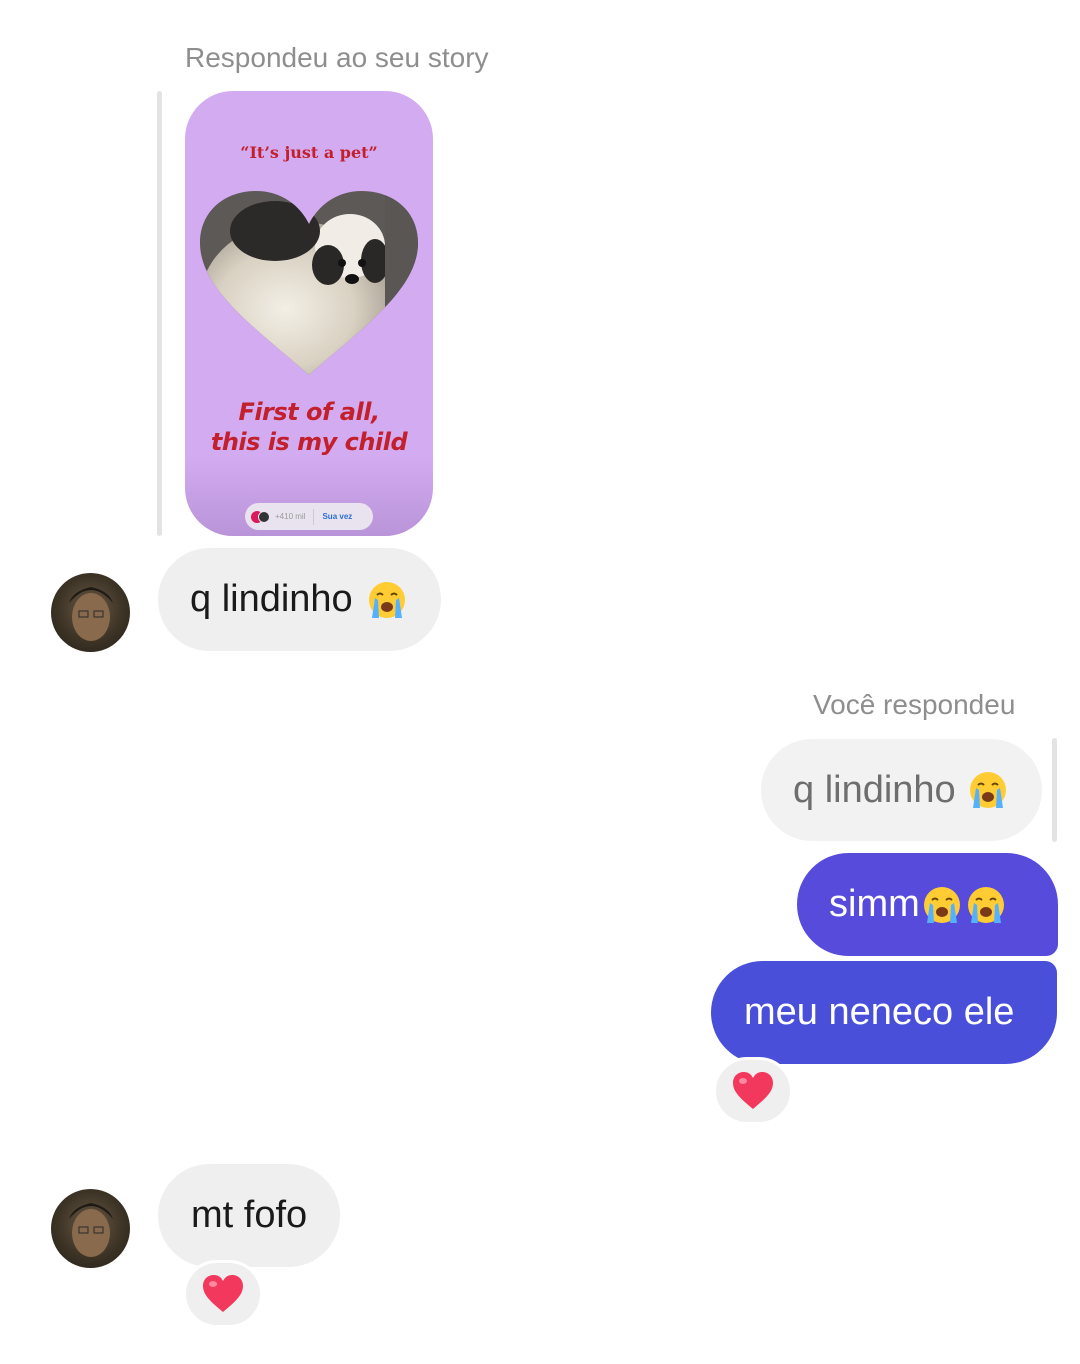  I want to click on quoted-message: q lindinho, so click(901, 790).